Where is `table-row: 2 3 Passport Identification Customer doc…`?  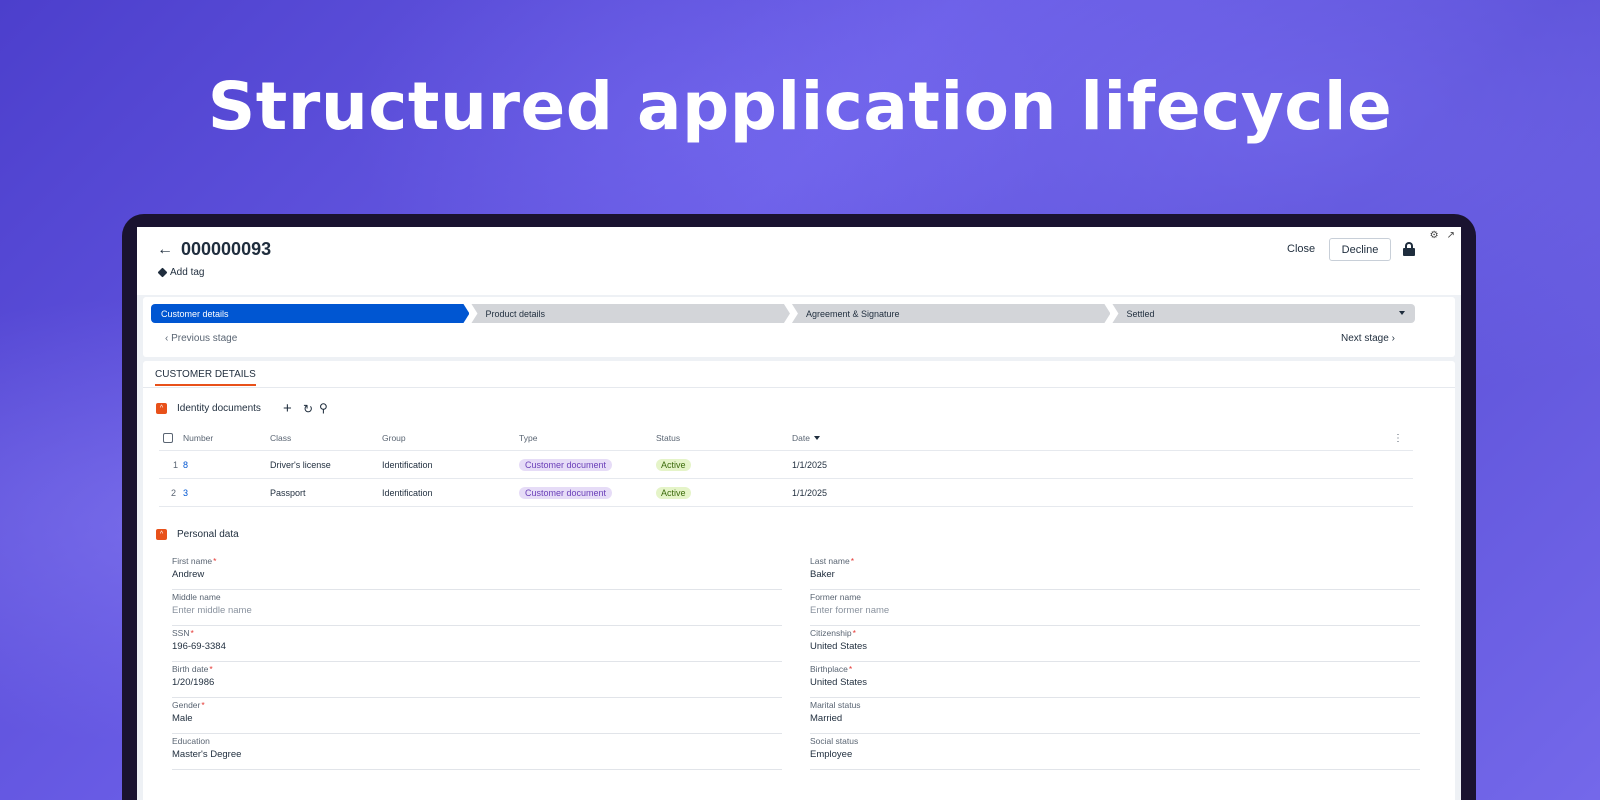
table-row: 2 3 Passport Identification Customer doc… is located at coordinates (786, 493).